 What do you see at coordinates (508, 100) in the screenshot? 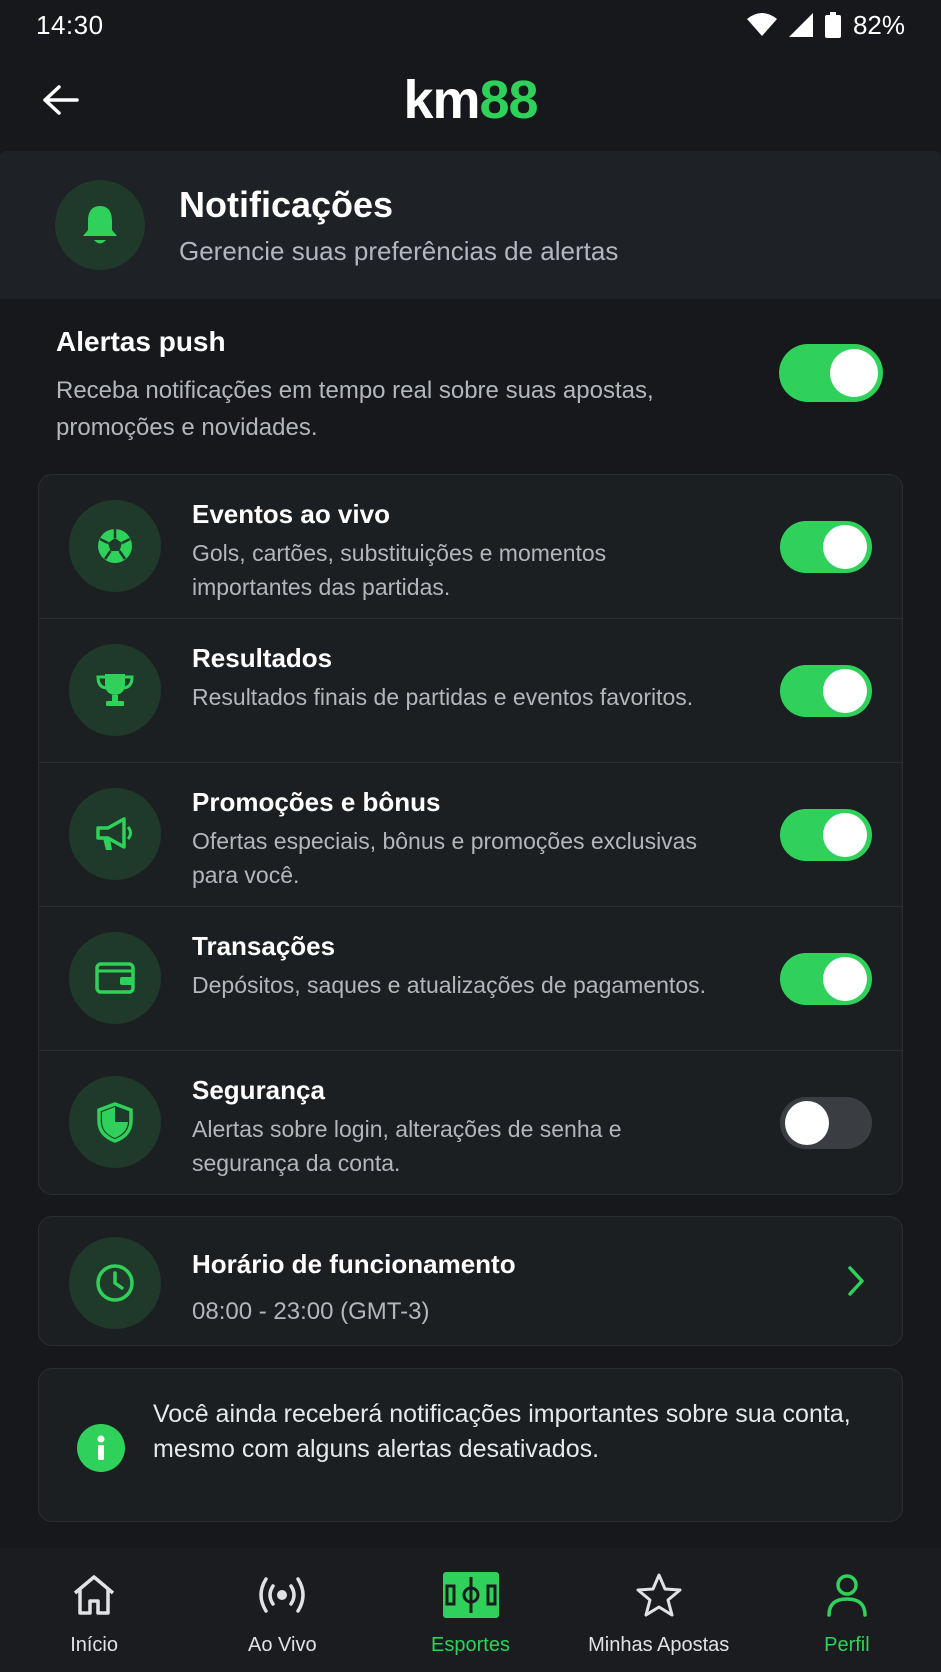
I see `logo-suffix: 88` at bounding box center [508, 100].